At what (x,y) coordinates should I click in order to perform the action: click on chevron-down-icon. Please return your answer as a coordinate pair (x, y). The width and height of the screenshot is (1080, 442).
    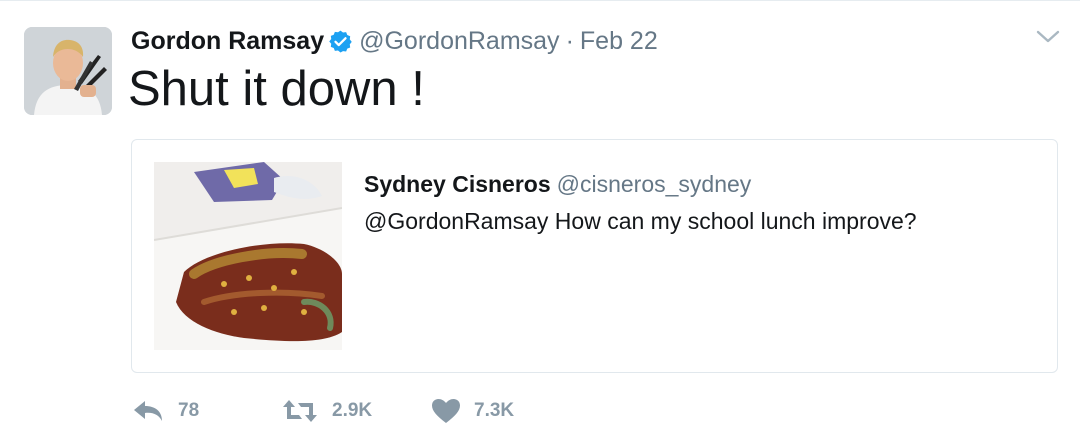
    Looking at the image, I should click on (1048, 36).